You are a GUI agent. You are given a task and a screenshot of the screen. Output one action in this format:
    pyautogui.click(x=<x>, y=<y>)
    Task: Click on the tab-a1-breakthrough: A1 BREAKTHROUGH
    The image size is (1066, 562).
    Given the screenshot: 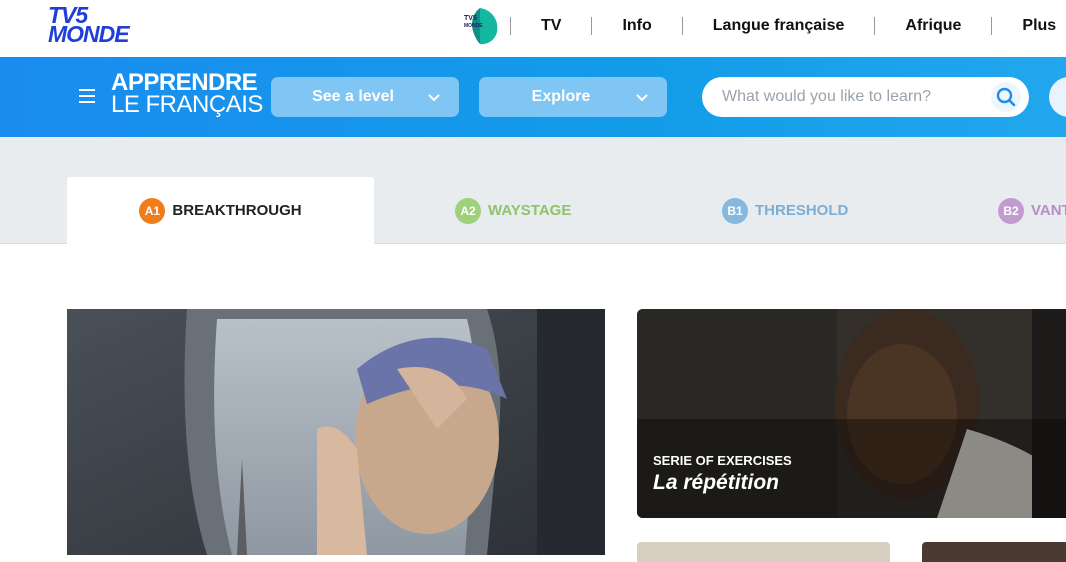 What is the action you would take?
    pyautogui.click(x=220, y=210)
    